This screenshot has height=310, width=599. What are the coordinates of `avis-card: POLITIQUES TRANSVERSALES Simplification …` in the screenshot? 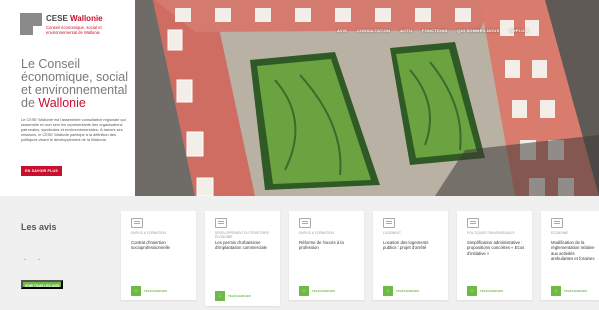 It's located at (494, 255).